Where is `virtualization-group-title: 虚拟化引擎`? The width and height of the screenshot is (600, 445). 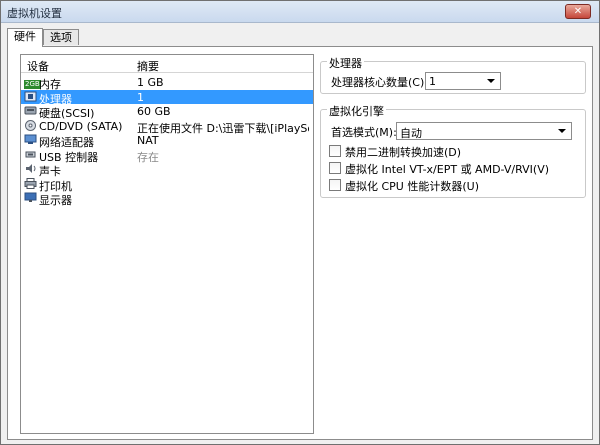
virtualization-group-title: 虚拟化引擎 is located at coordinates (356, 111).